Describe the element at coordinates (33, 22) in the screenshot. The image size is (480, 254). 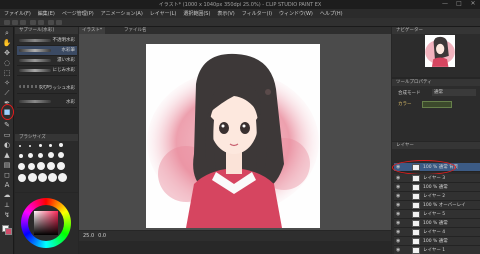
I see `undo-icon` at that location.